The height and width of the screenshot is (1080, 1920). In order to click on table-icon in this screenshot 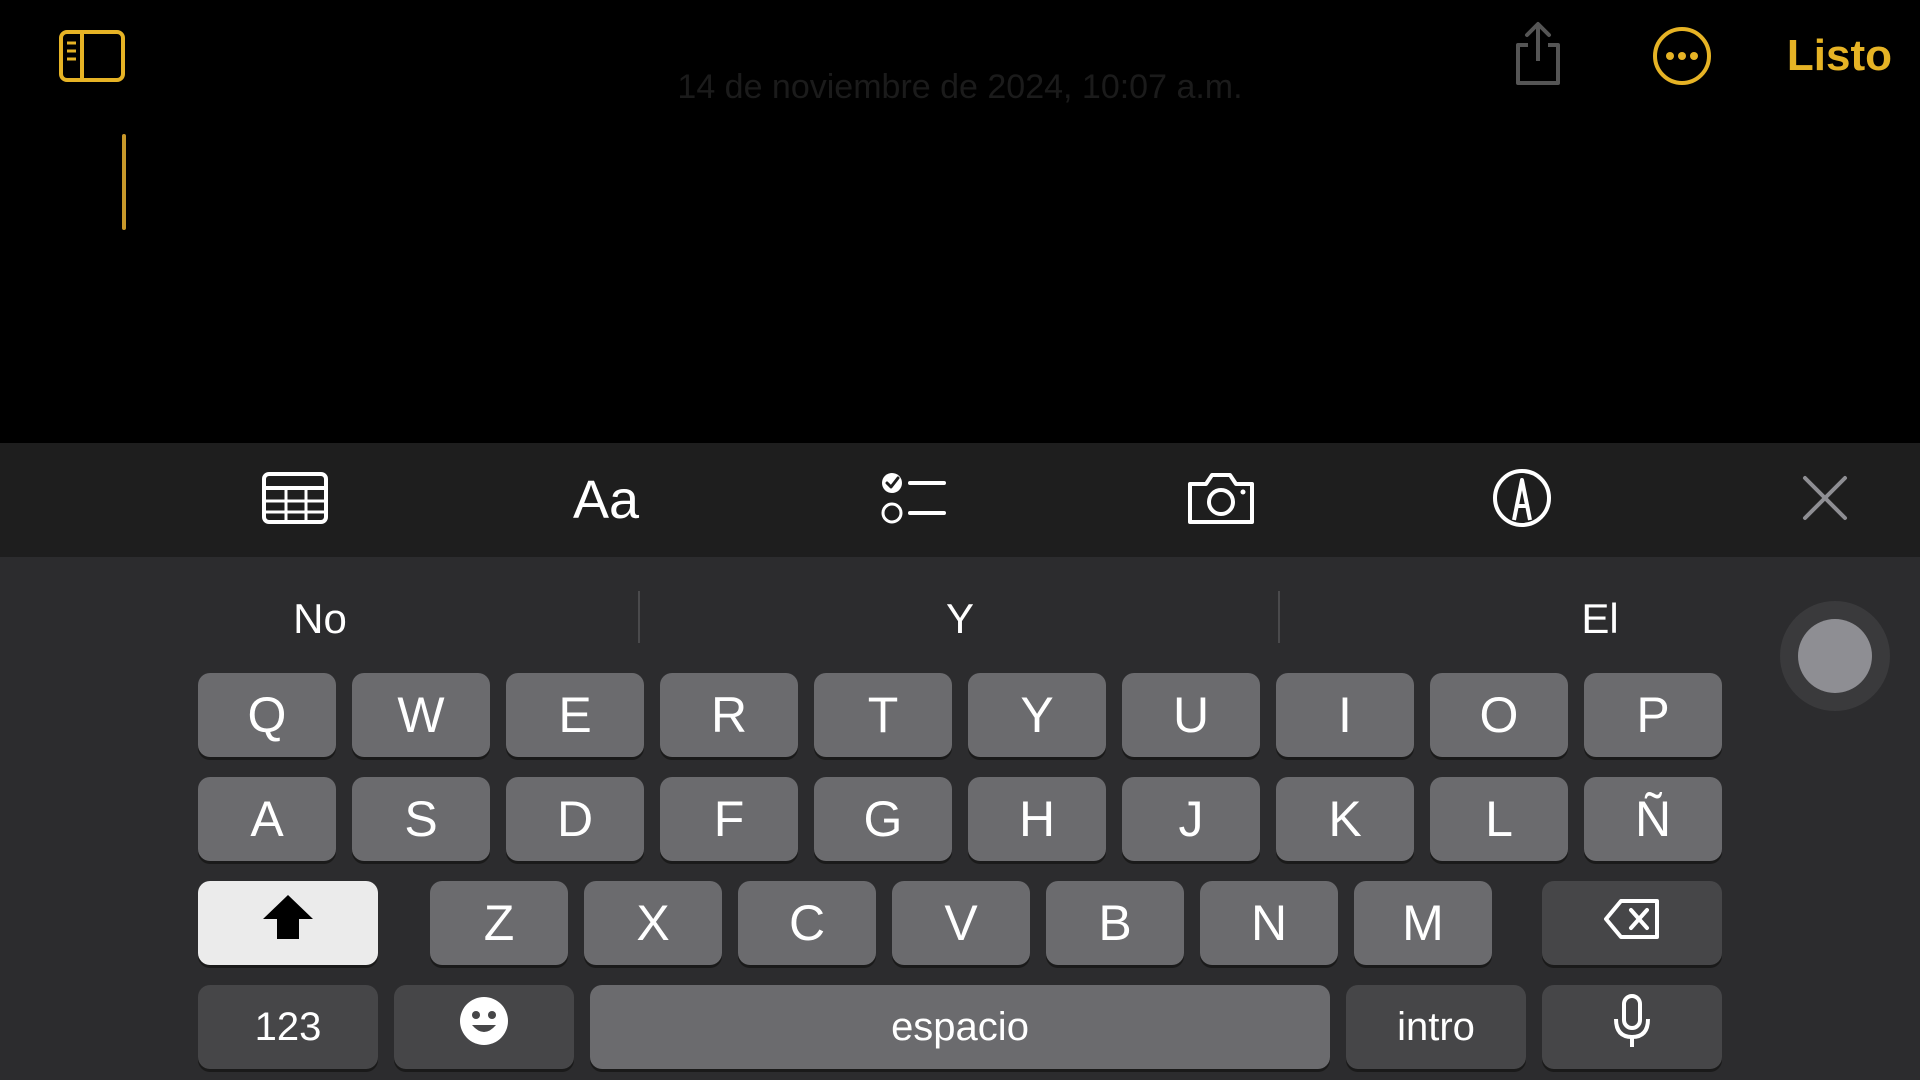, I will do `click(295, 500)`.